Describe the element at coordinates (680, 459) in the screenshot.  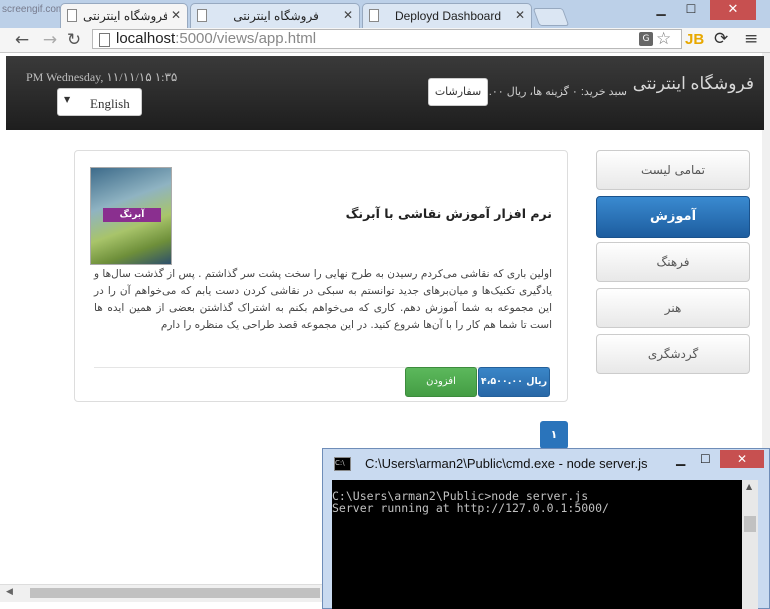
I see `cmd-minimize-icon: ▁` at that location.